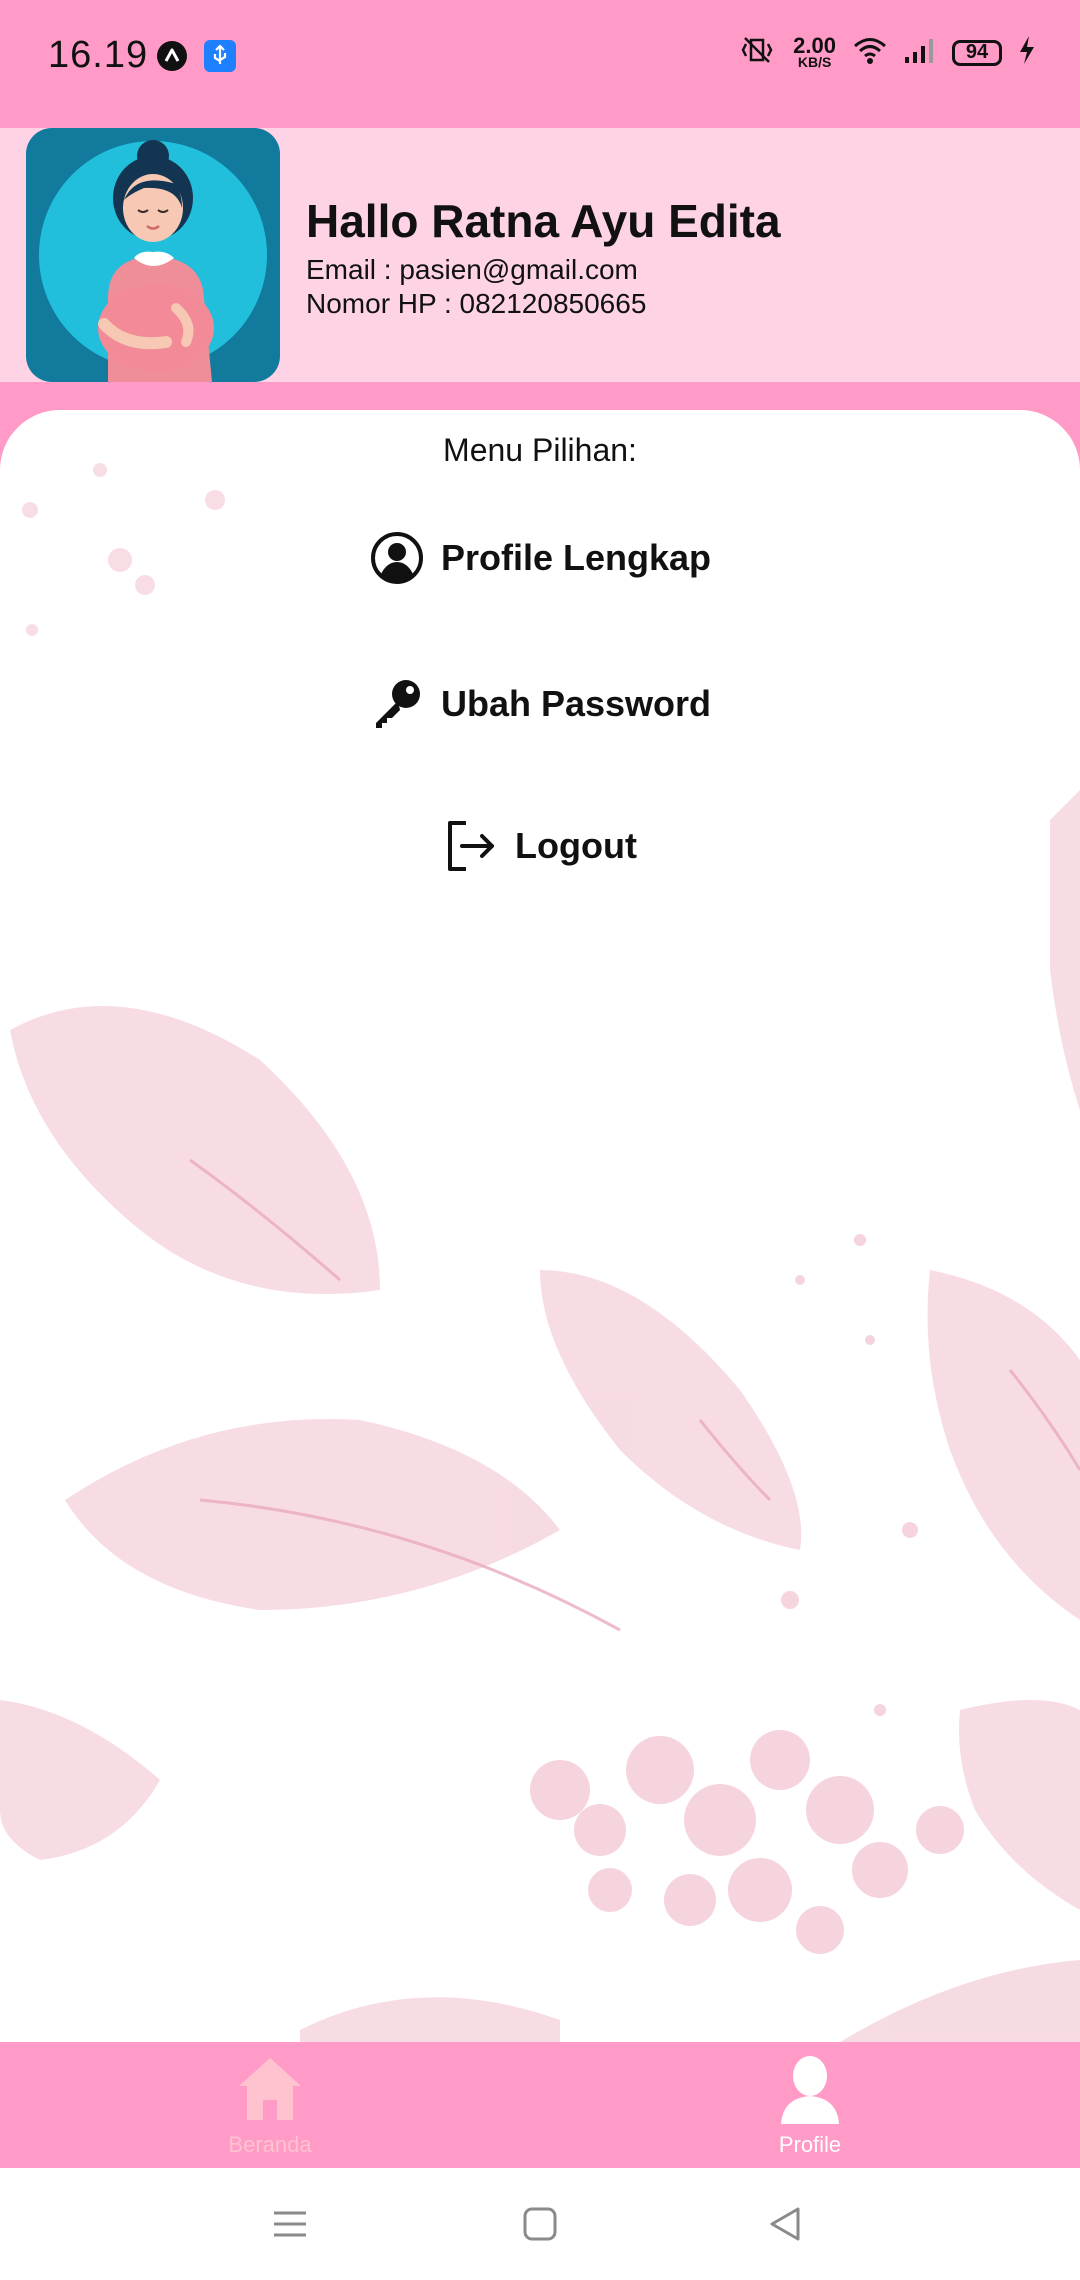 This screenshot has width=1080, height=2280. What do you see at coordinates (270, 2144) in the screenshot?
I see `tab-label: Beranda` at bounding box center [270, 2144].